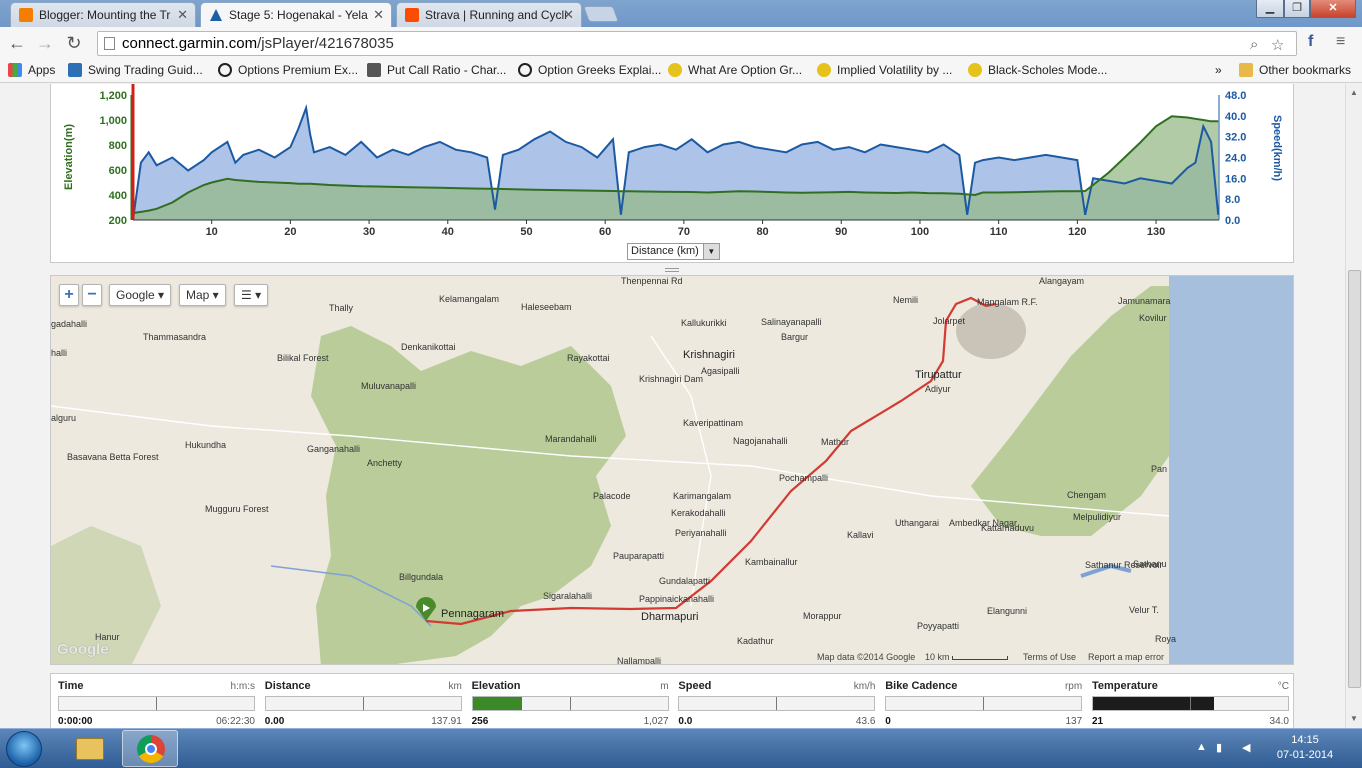 The width and height of the screenshot is (1362, 768). Describe the element at coordinates (303, 358) in the screenshot. I see `map-place-label: Bilikal Forest` at that location.